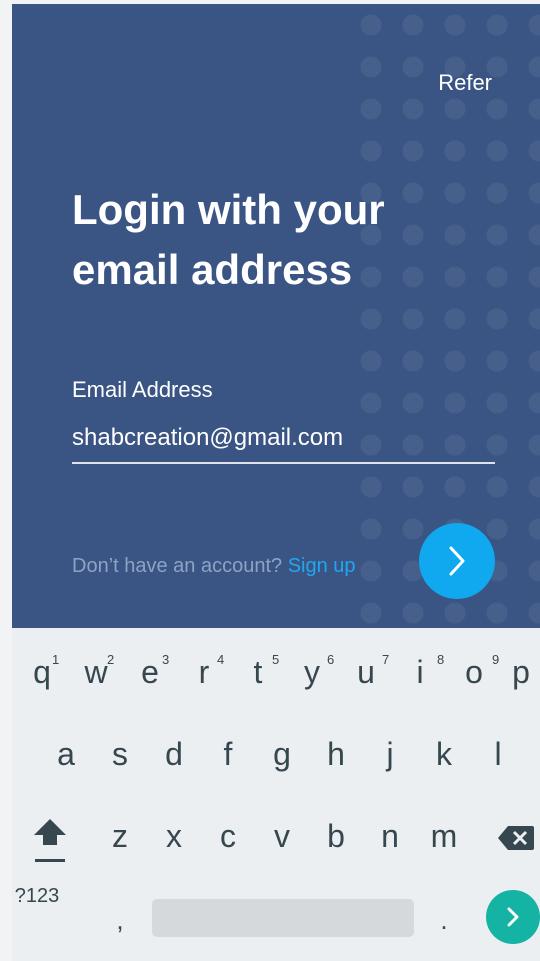  What do you see at coordinates (283, 918) in the screenshot?
I see `space-key` at bounding box center [283, 918].